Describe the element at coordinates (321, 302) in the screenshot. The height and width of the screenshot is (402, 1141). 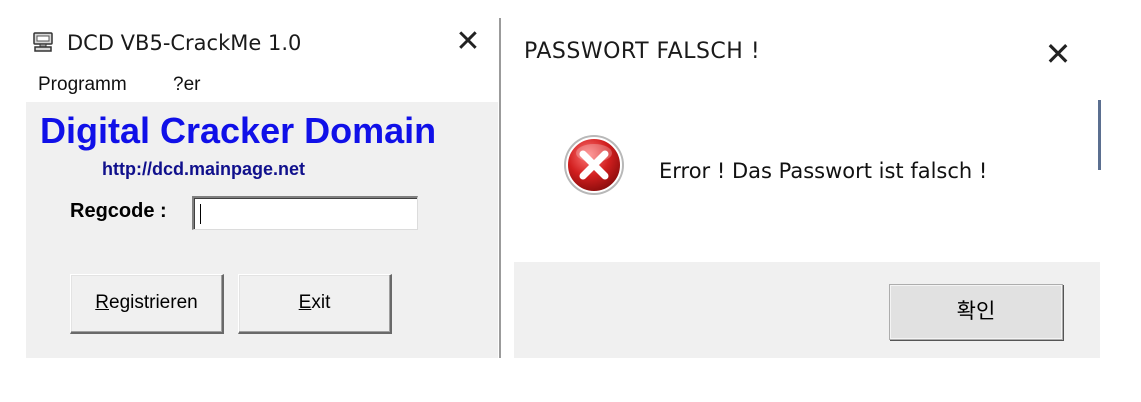
I see `exit-label: xit` at that location.